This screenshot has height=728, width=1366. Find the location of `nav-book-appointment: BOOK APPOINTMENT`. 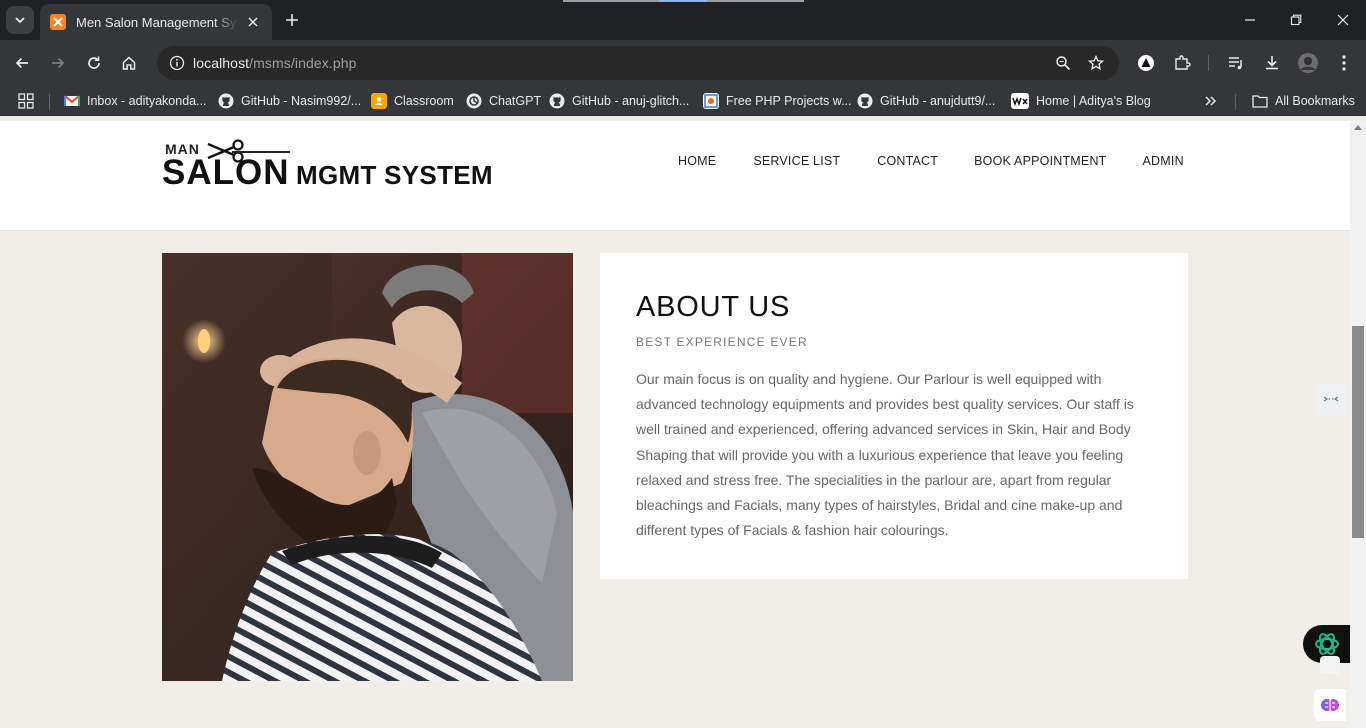

nav-book-appointment: BOOK APPOINTMENT is located at coordinates (1040, 161).